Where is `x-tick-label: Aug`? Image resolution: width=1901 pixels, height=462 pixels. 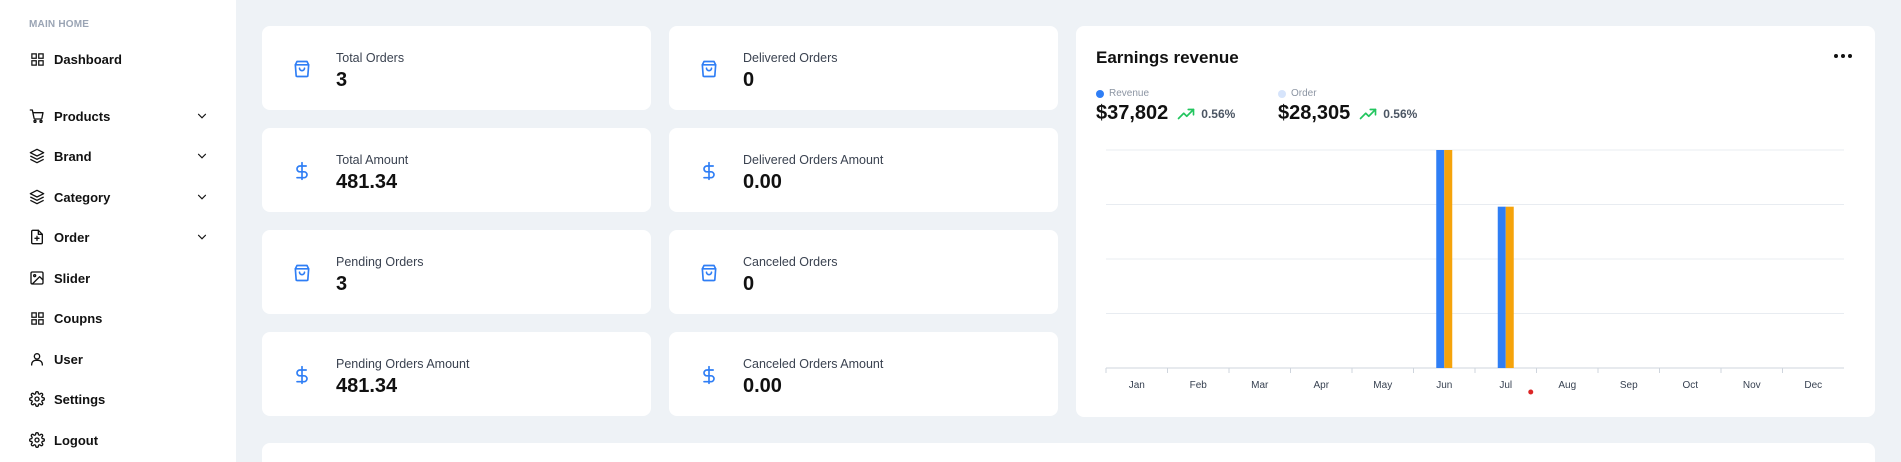
x-tick-label: Aug is located at coordinates (1567, 385).